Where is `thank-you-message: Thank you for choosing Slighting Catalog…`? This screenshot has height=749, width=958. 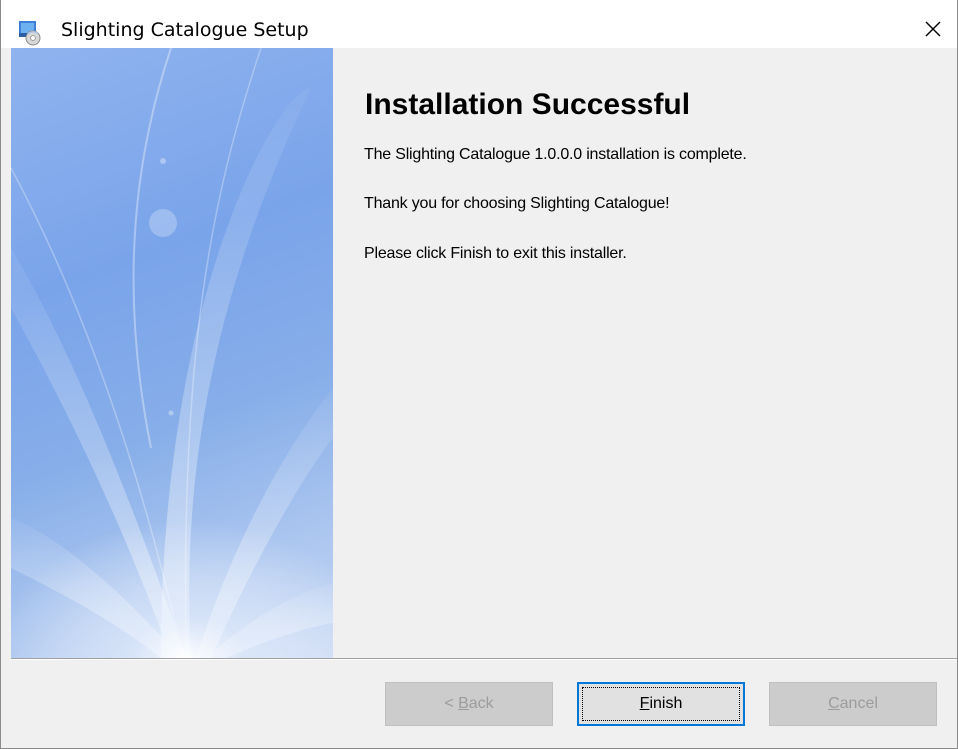
thank-you-message: Thank you for choosing Slighting Catalog… is located at coordinates (517, 203).